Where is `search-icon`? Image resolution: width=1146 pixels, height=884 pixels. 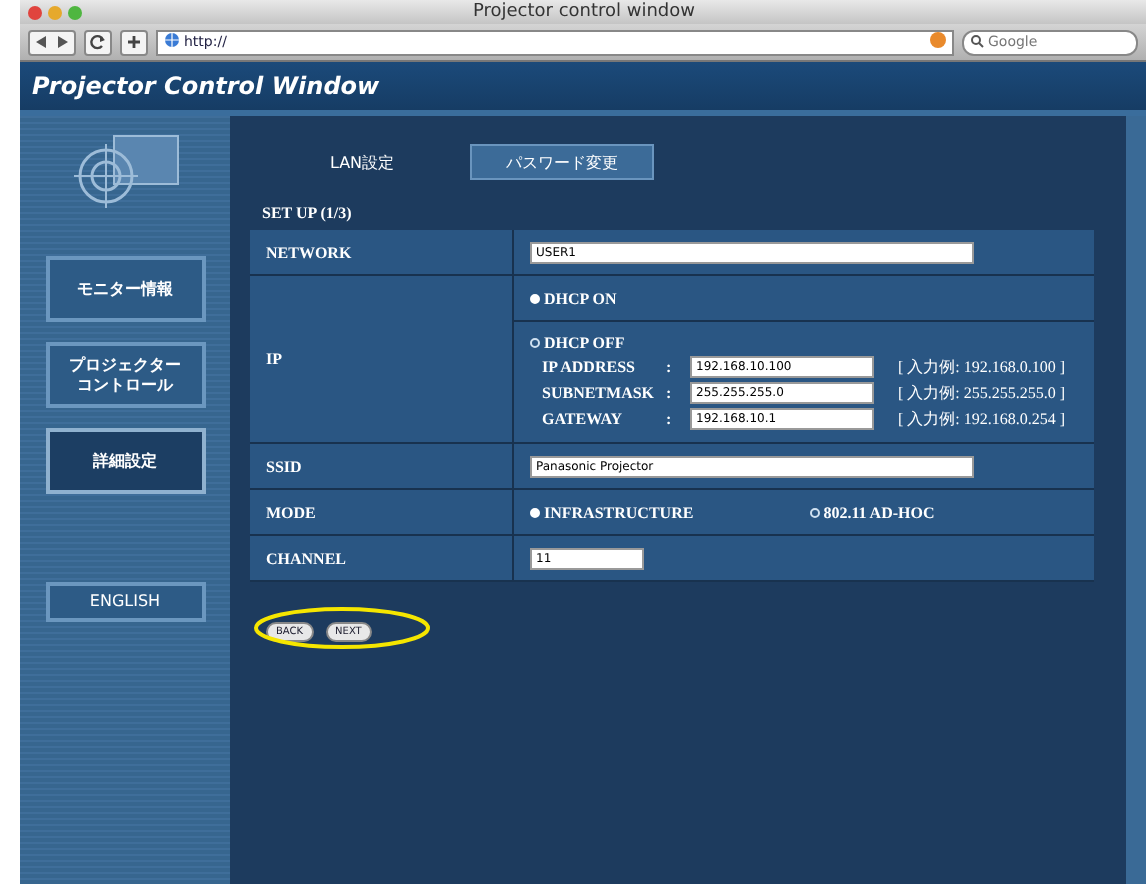
search-icon is located at coordinates (977, 42).